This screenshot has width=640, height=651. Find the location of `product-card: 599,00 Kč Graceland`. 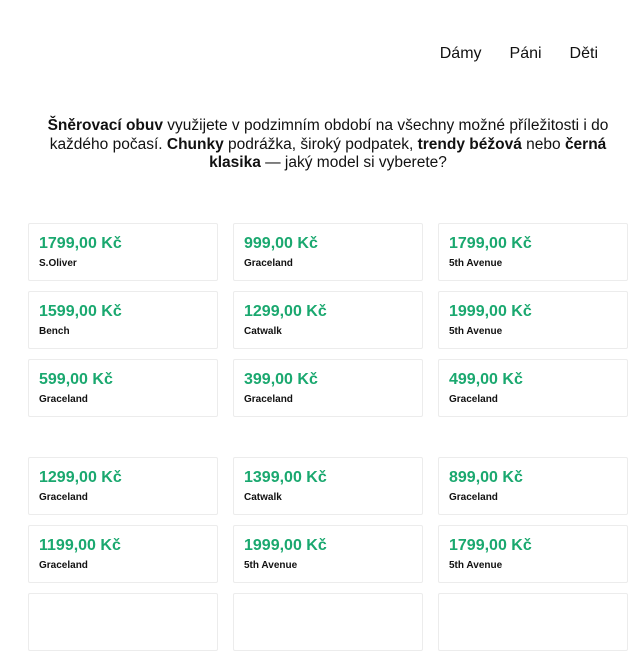

product-card: 599,00 Kč Graceland is located at coordinates (123, 388).